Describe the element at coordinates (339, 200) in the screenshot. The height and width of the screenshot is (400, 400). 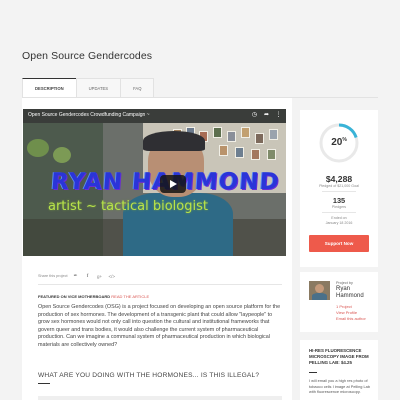
I see `pledgers-count: 135` at that location.